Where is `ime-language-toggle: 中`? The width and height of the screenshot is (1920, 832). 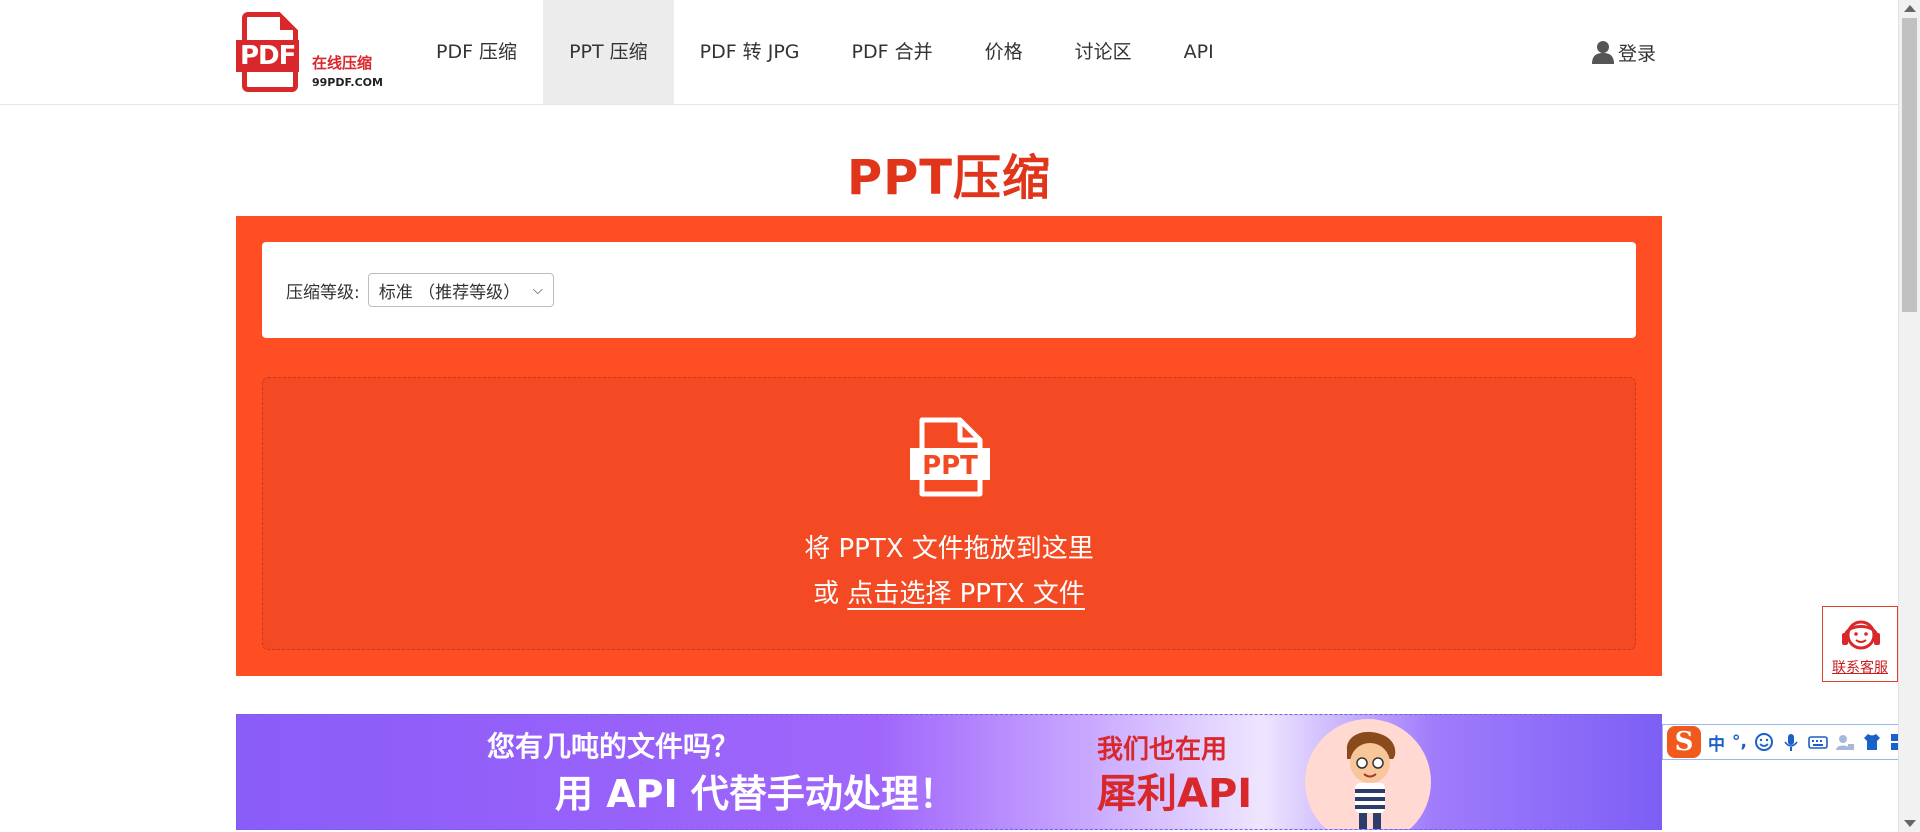 ime-language-toggle: 中 is located at coordinates (1716, 742).